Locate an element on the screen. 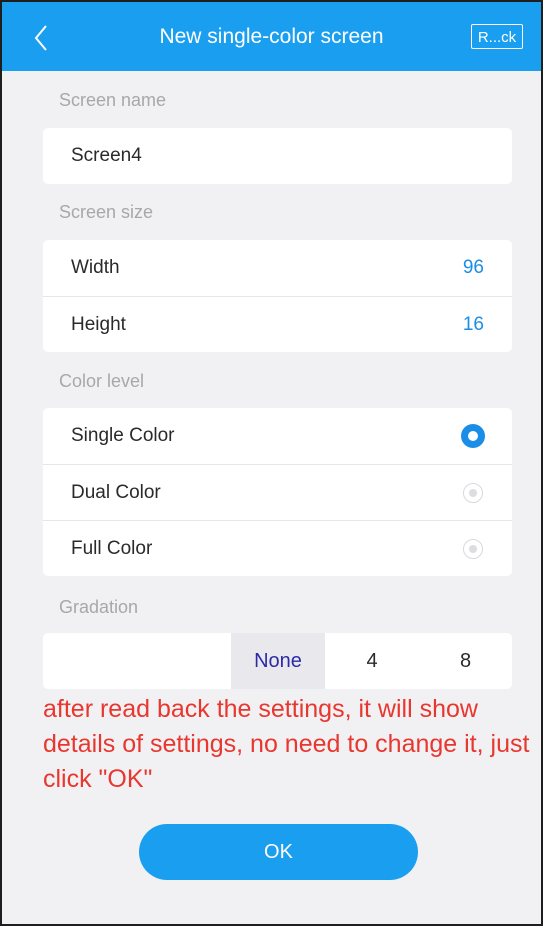  color-option-full: Full Color is located at coordinates (277, 548).